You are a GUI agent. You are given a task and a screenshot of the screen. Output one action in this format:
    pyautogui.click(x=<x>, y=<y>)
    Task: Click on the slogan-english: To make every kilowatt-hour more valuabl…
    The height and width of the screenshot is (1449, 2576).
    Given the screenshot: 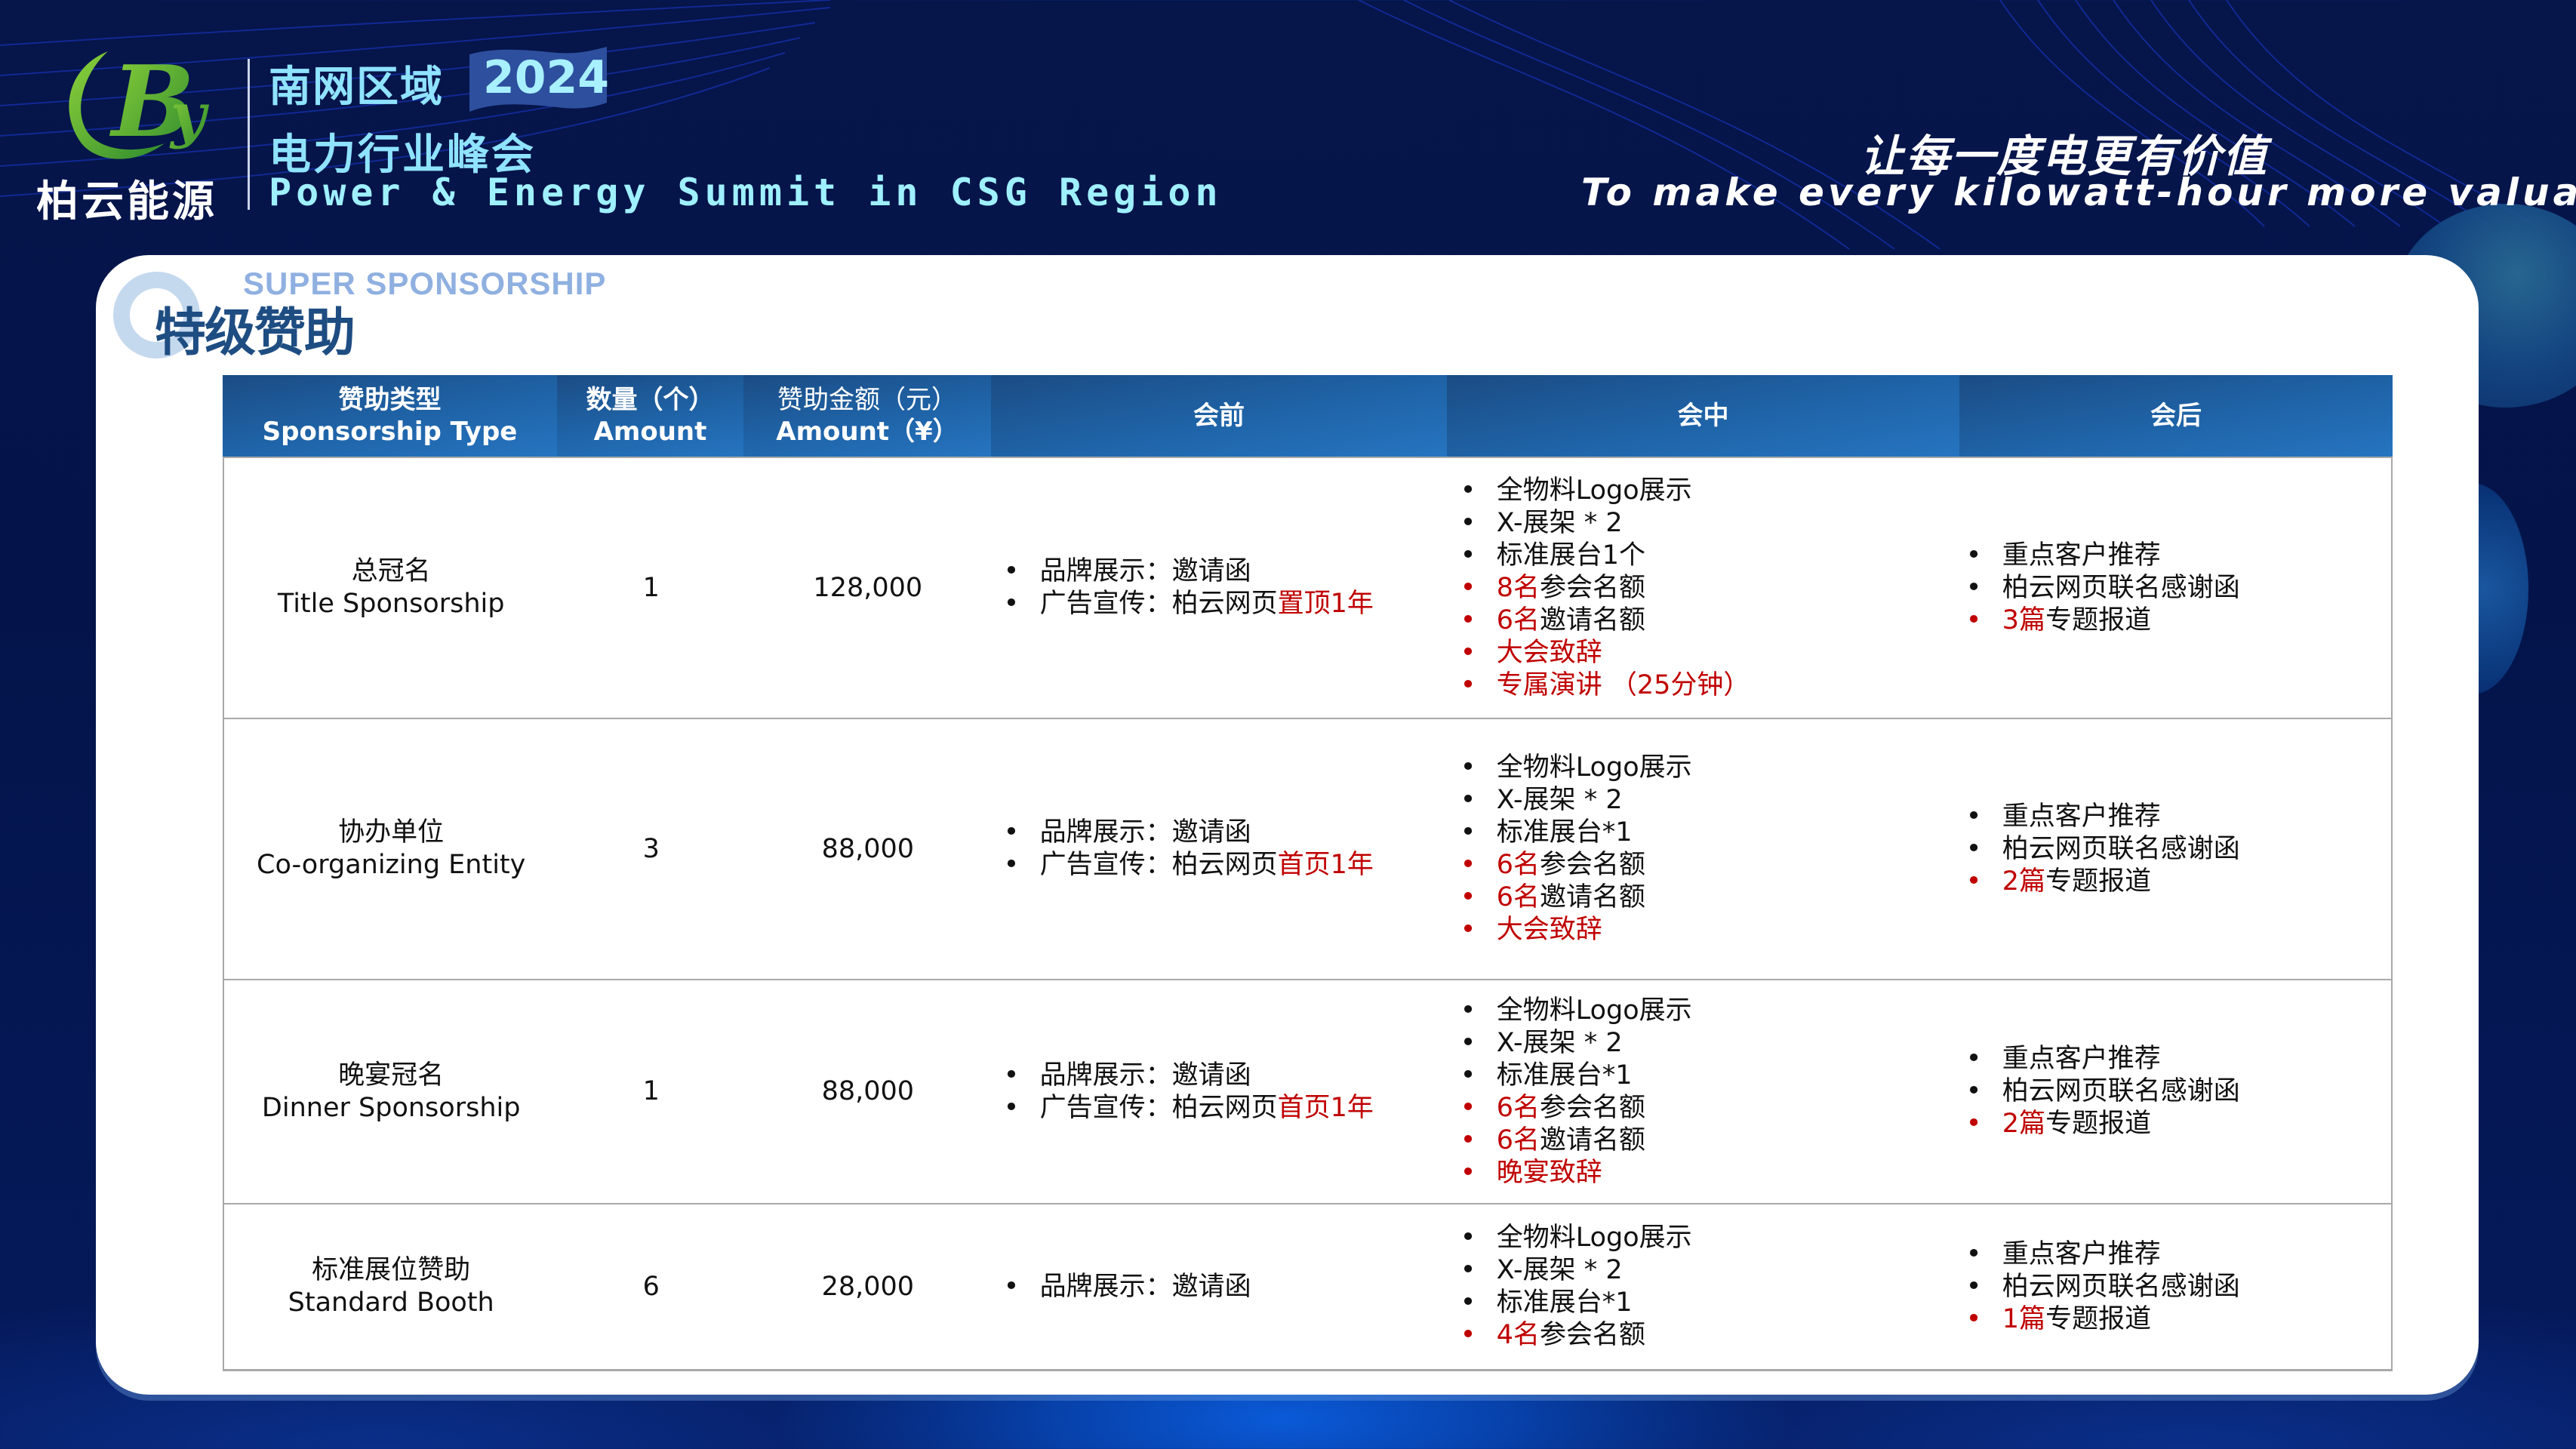 What is the action you would take?
    pyautogui.click(x=2078, y=192)
    